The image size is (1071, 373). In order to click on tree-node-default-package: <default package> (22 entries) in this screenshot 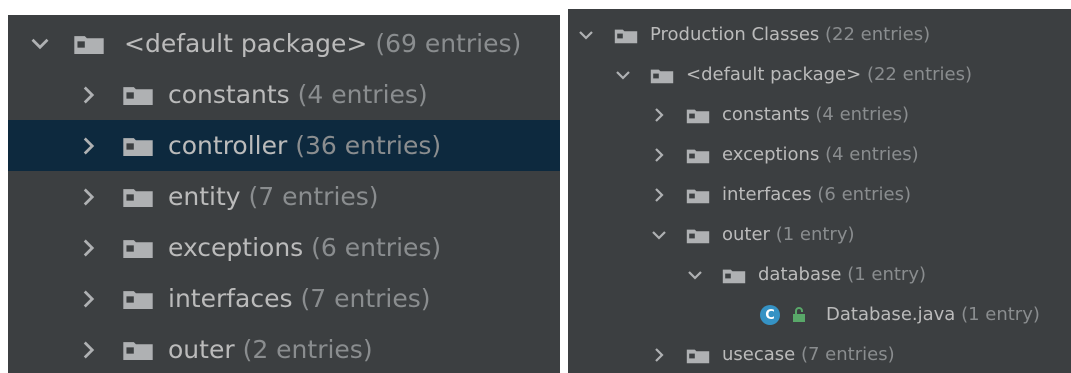, I will do `click(819, 75)`.